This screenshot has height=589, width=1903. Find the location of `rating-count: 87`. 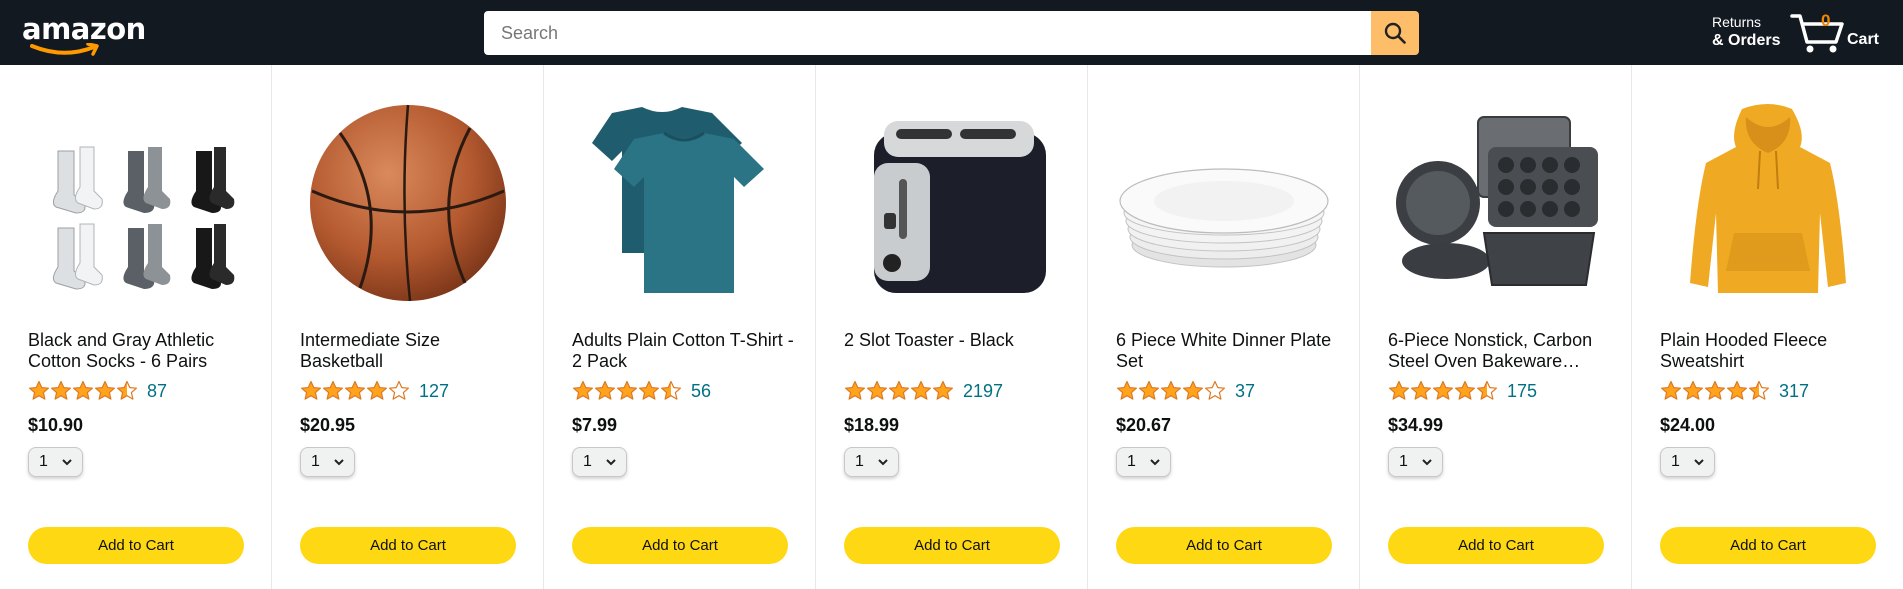

rating-count: 87 is located at coordinates (157, 391).